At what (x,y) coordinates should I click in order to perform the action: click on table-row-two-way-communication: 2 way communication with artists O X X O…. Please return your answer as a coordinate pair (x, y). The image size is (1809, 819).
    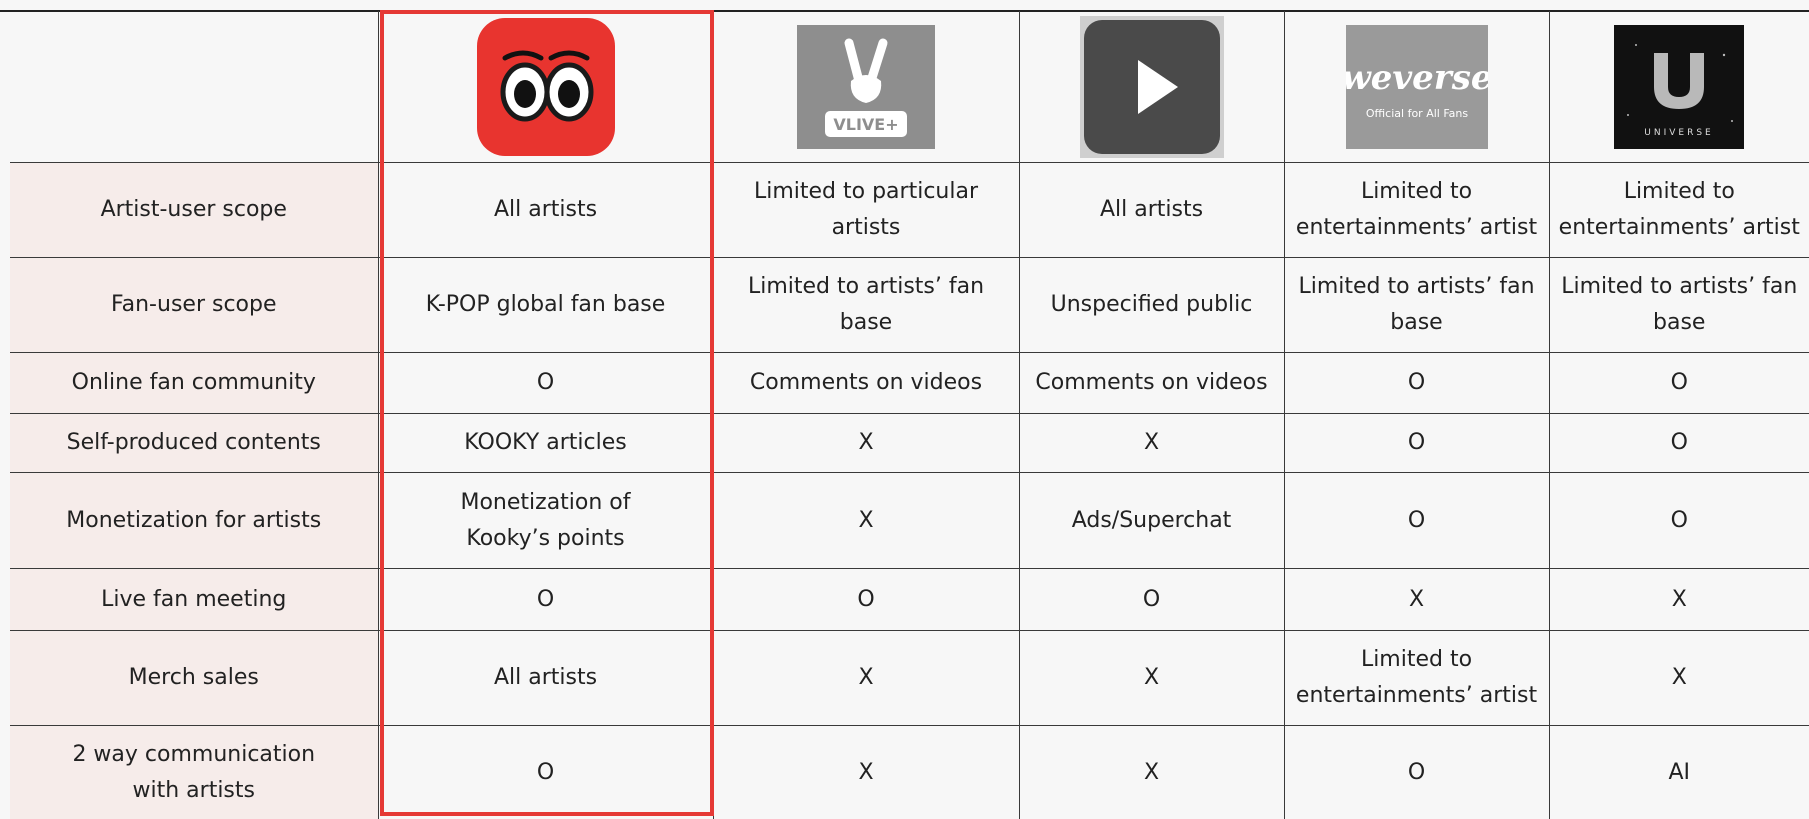
    Looking at the image, I should click on (909, 772).